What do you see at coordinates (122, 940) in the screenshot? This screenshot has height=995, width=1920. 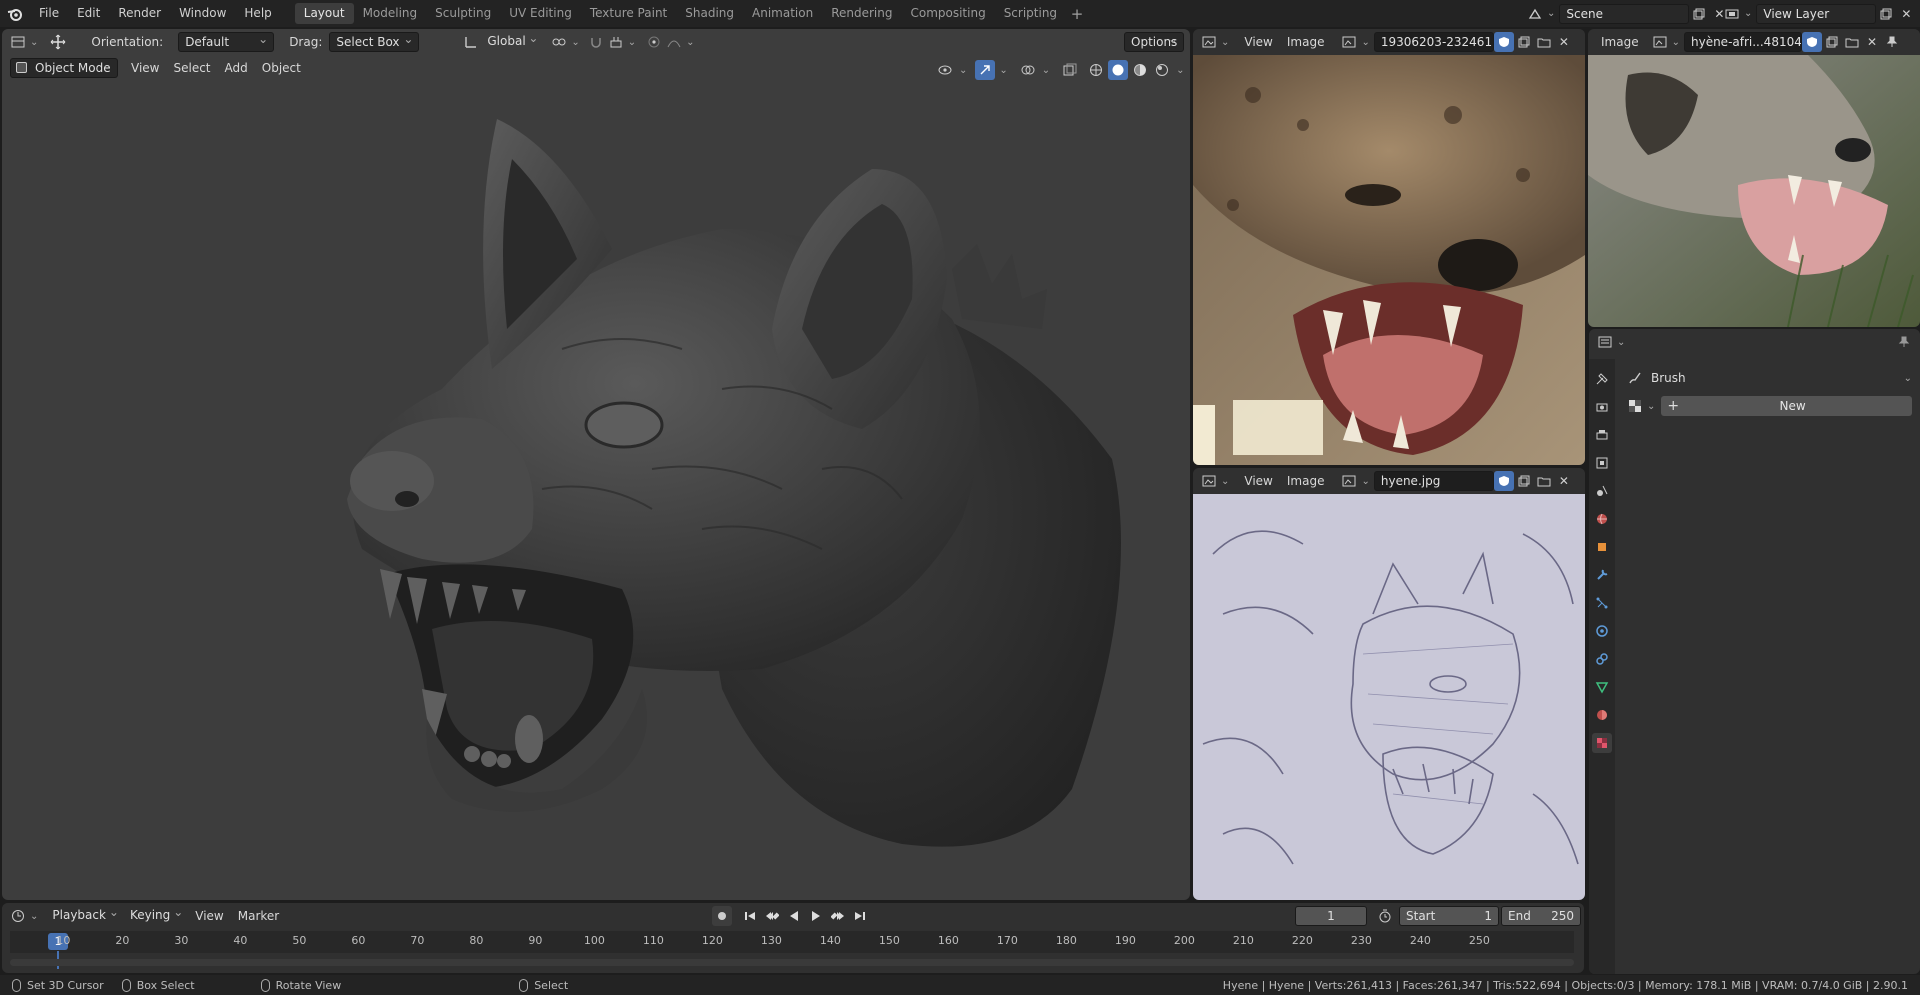 I see `ruler-tick-label: 20` at bounding box center [122, 940].